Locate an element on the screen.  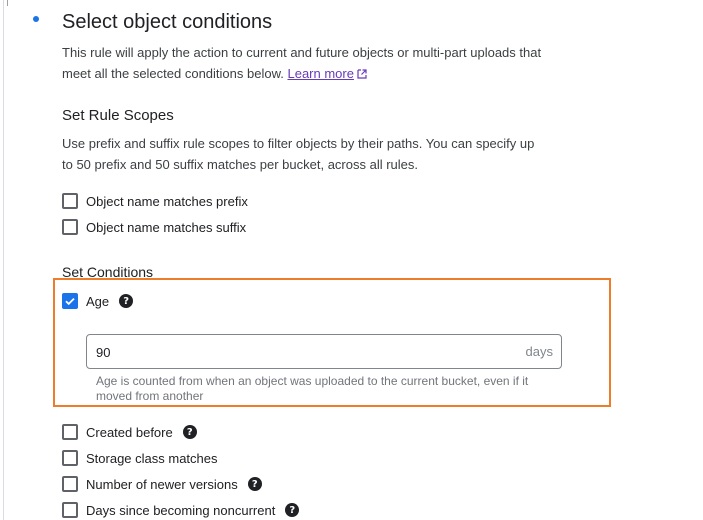
age-field: days is located at coordinates (324, 351).